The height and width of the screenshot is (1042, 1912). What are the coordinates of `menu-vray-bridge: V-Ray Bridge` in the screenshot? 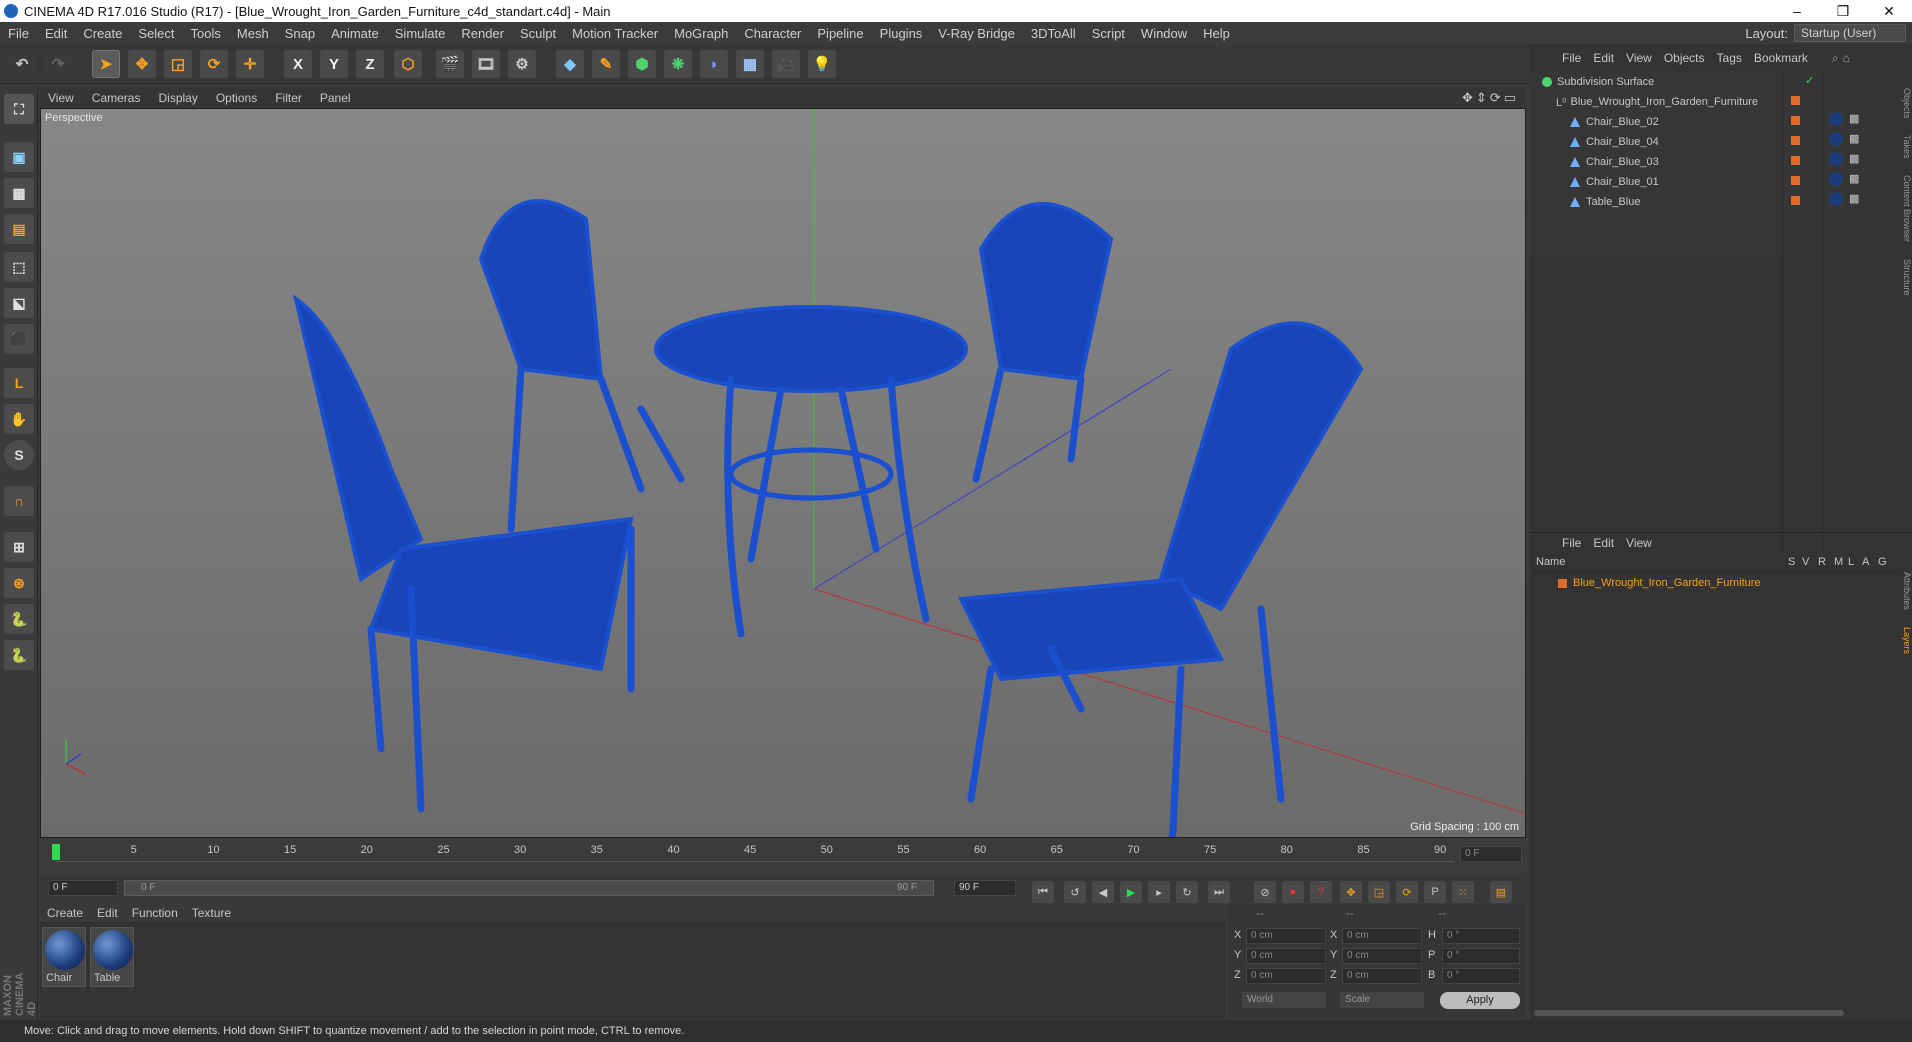 It's located at (976, 33).